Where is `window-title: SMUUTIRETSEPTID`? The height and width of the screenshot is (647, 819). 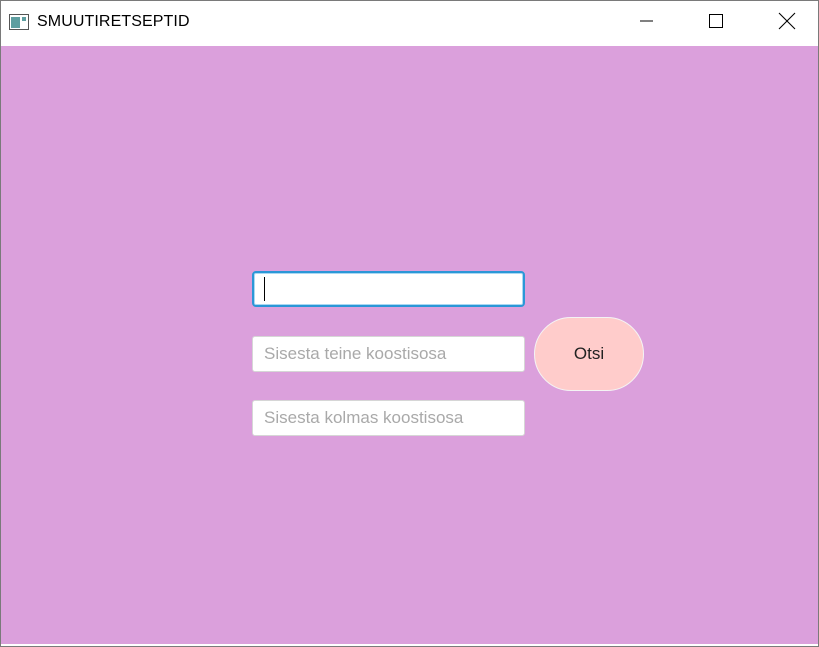
window-title: SMUUTIRETSEPTID is located at coordinates (113, 21).